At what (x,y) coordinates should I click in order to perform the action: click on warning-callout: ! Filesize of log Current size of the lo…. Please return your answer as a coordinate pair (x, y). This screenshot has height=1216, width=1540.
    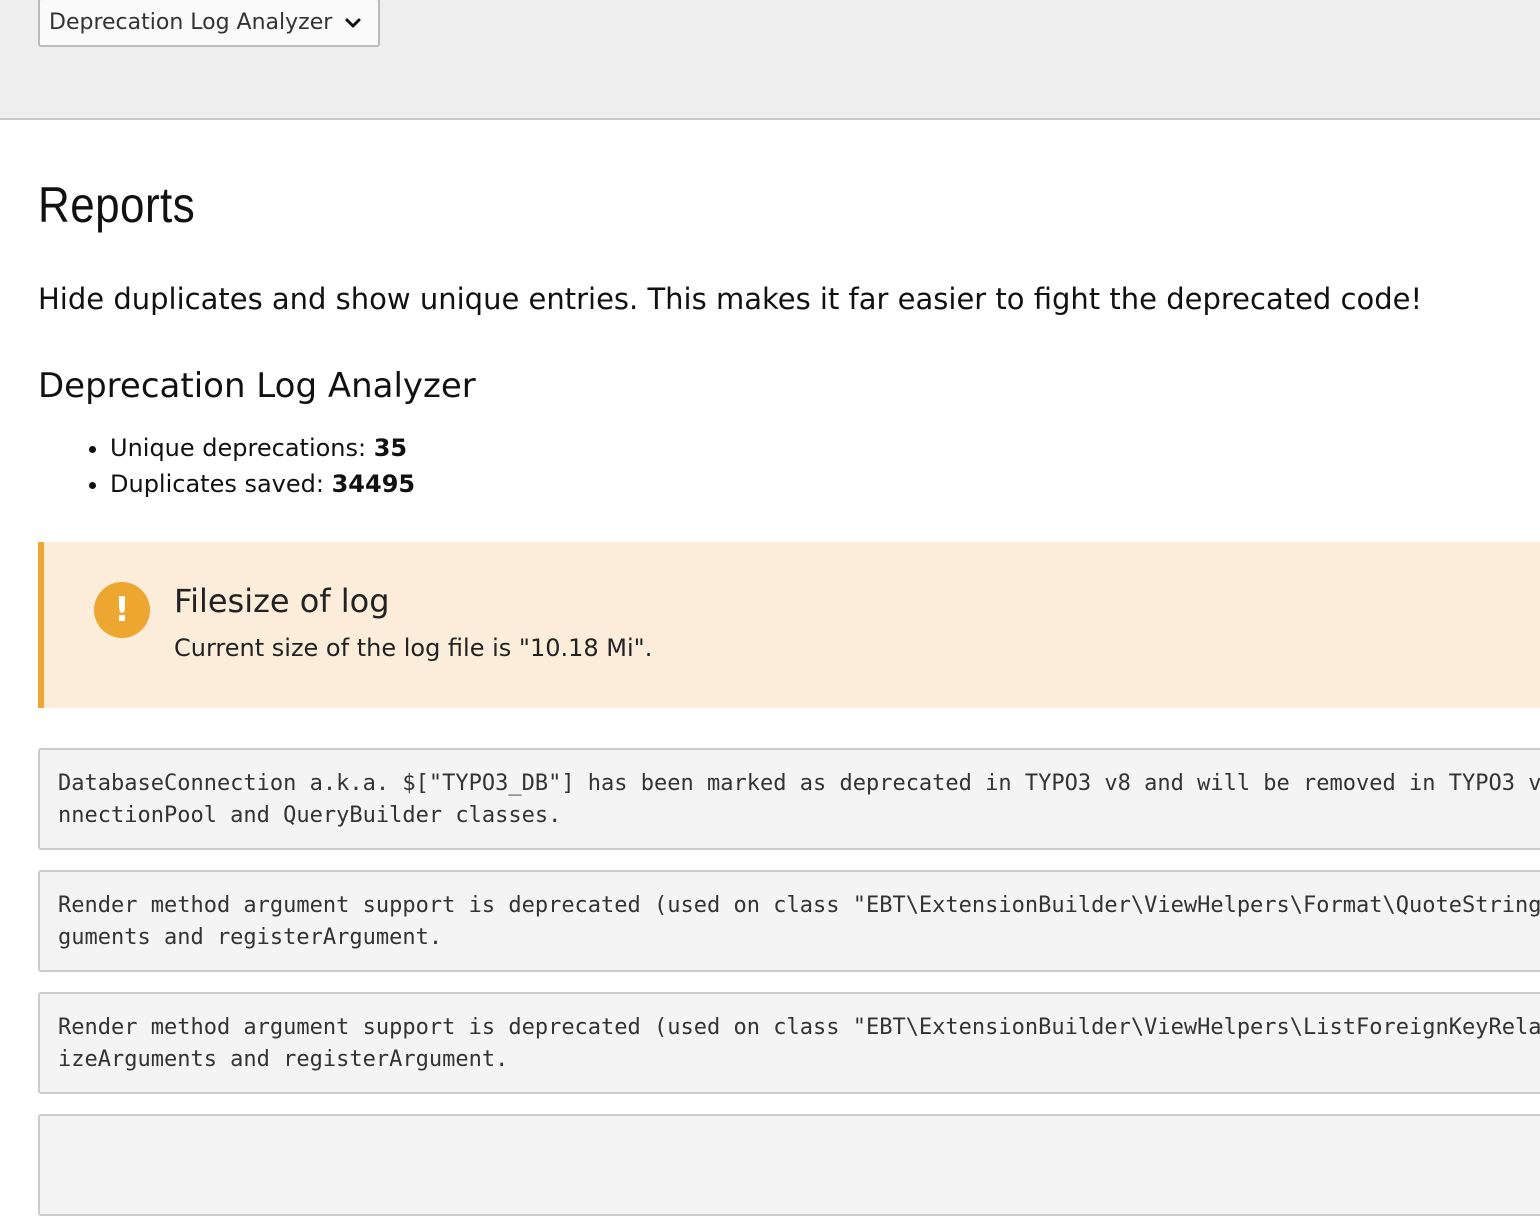
    Looking at the image, I should click on (789, 625).